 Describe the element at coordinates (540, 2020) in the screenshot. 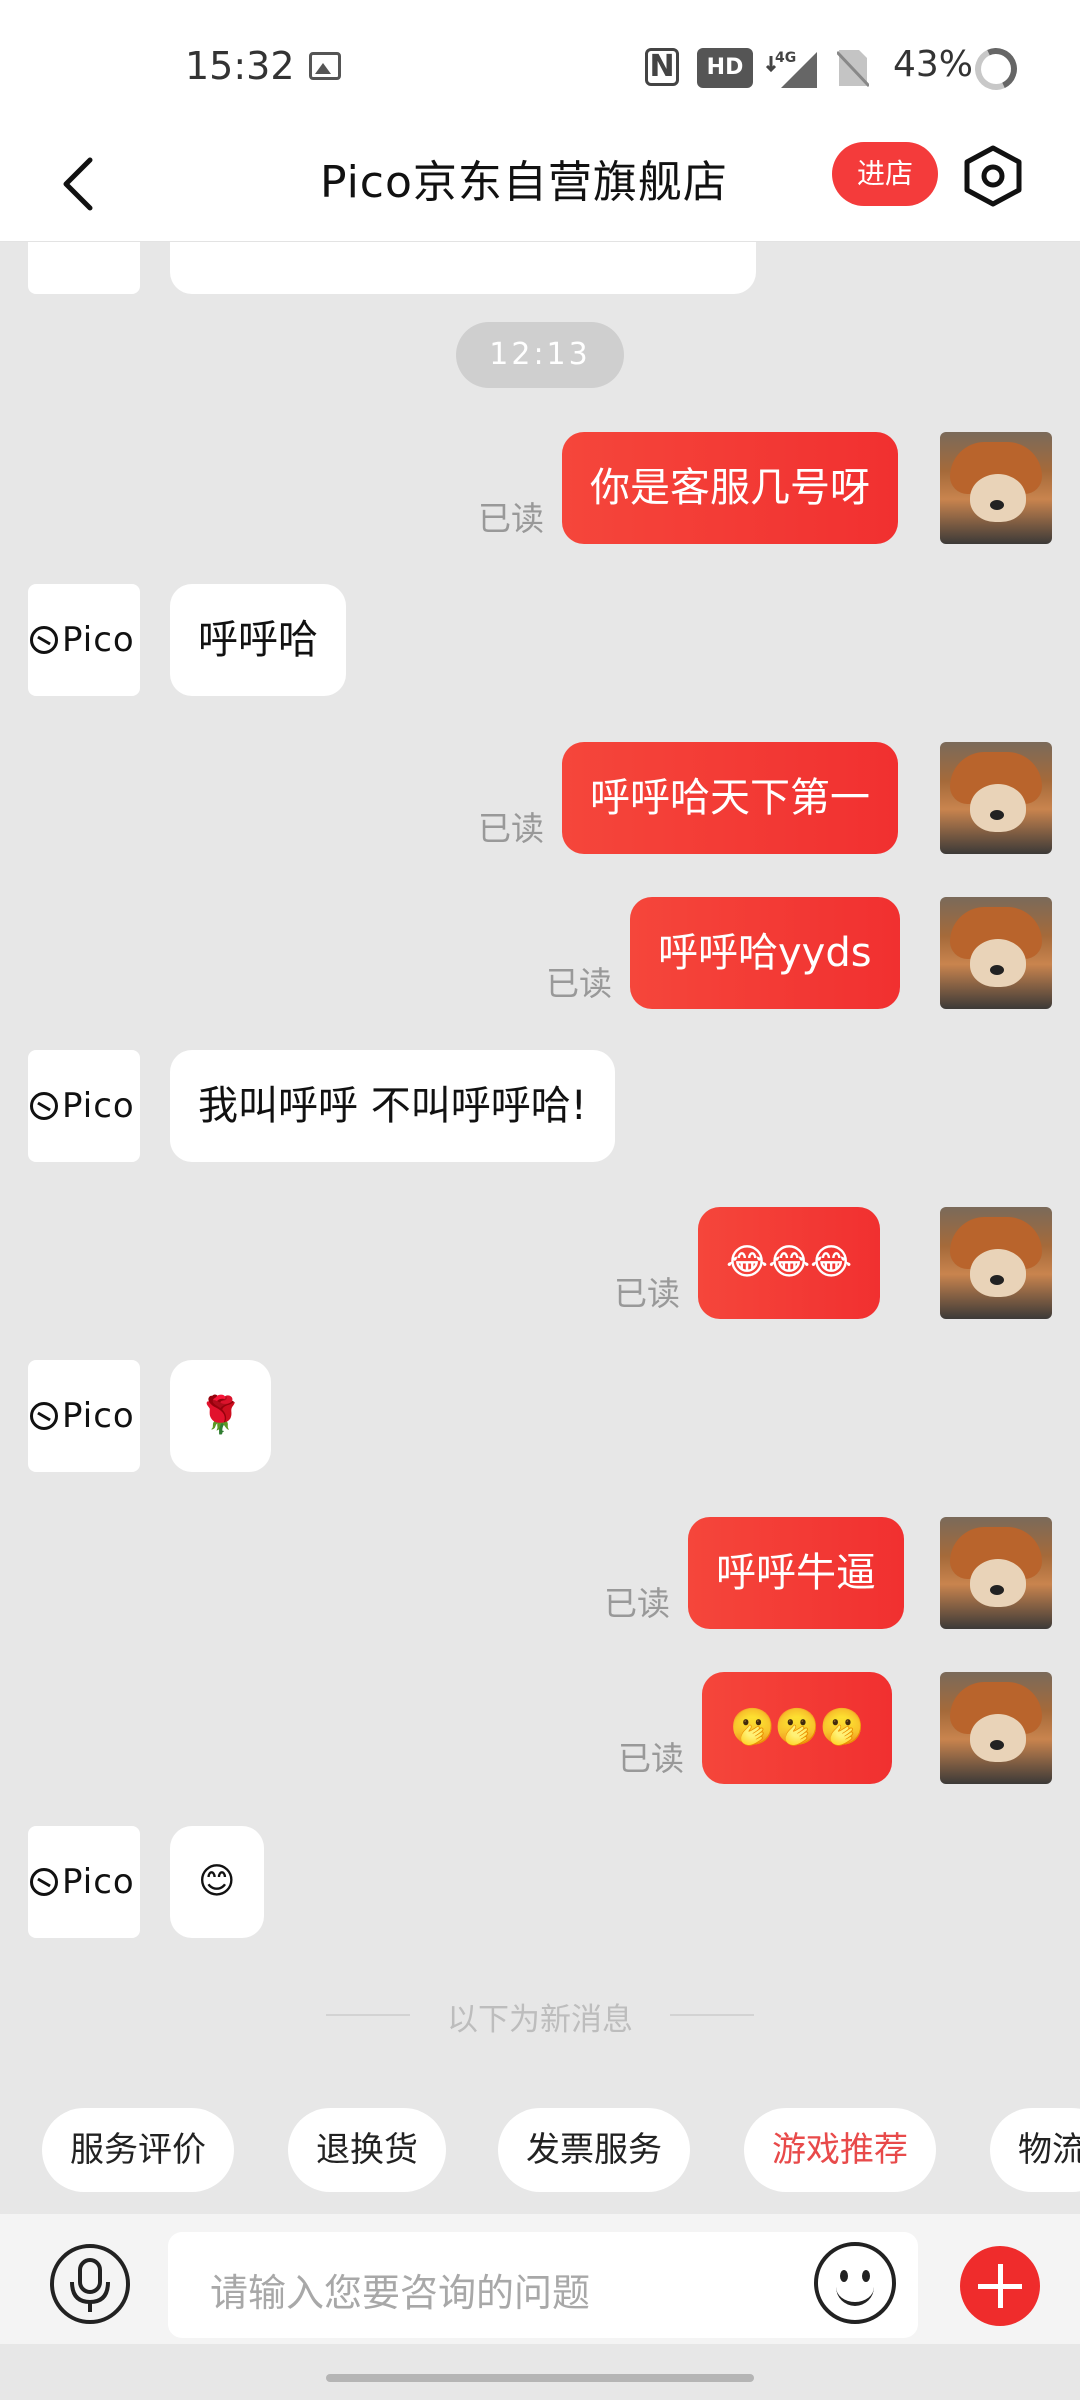

I see `new-messages-divider: 以下为新消息` at that location.